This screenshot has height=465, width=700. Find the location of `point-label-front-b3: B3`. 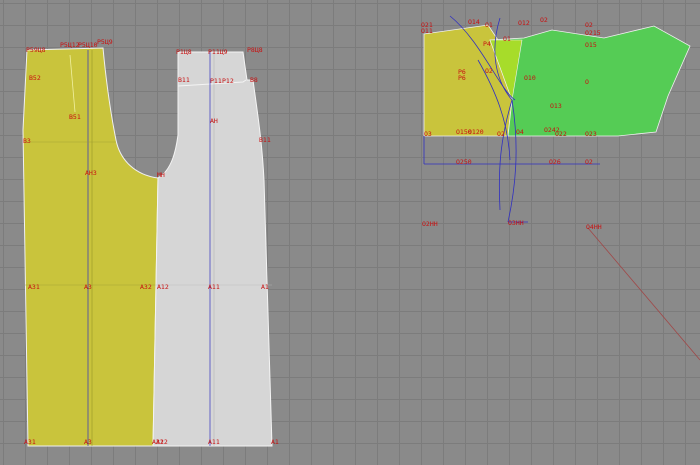

point-label-front-b3: B3 is located at coordinates (27, 141).